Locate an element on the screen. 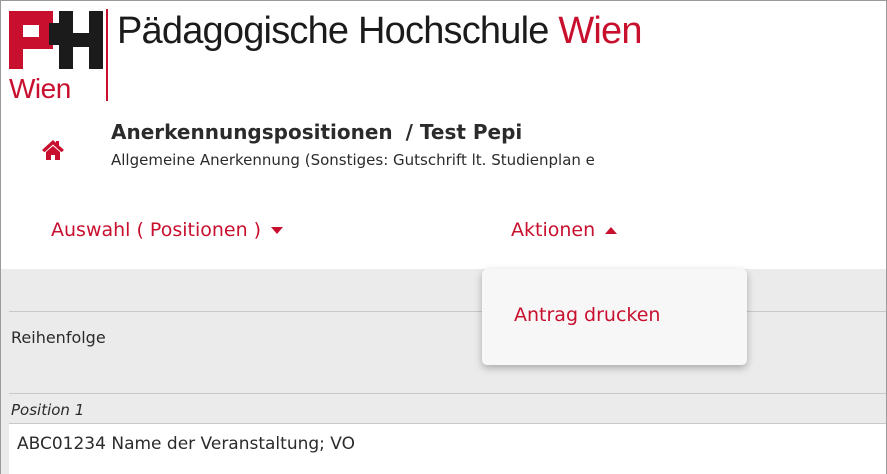 The width and height of the screenshot is (887, 474). selection-menu-label: Auswahl ( Positionen ) is located at coordinates (156, 230).